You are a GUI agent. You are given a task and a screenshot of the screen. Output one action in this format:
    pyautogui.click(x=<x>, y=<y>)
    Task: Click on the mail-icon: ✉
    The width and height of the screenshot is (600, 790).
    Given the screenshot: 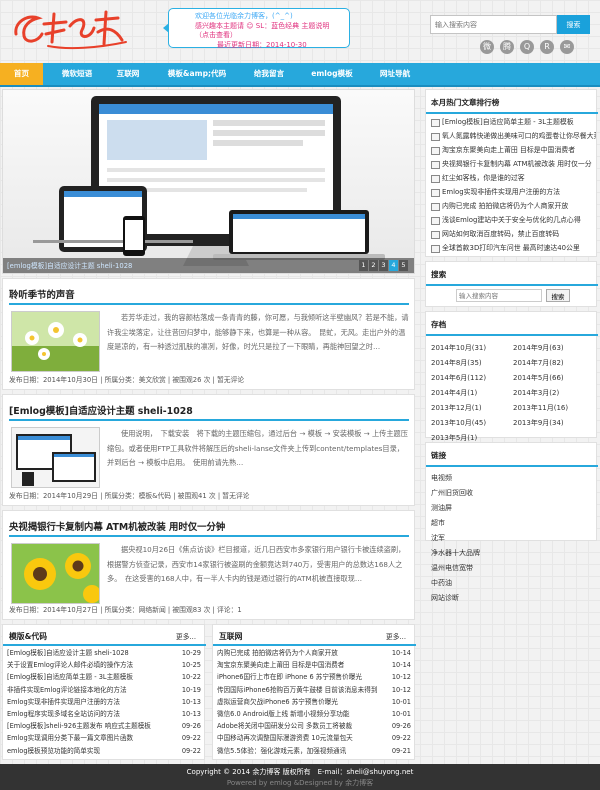 What is the action you would take?
    pyautogui.click(x=567, y=47)
    